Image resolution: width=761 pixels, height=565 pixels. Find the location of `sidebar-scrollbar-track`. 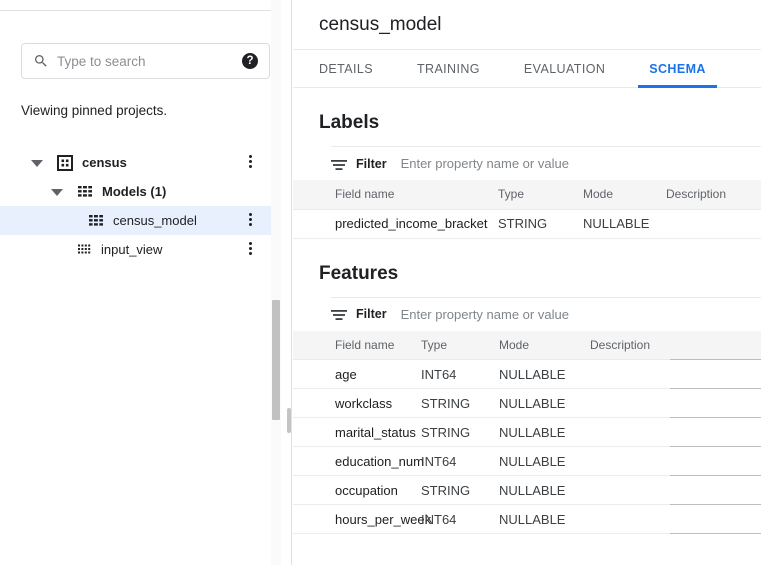

sidebar-scrollbar-track is located at coordinates (276, 282).